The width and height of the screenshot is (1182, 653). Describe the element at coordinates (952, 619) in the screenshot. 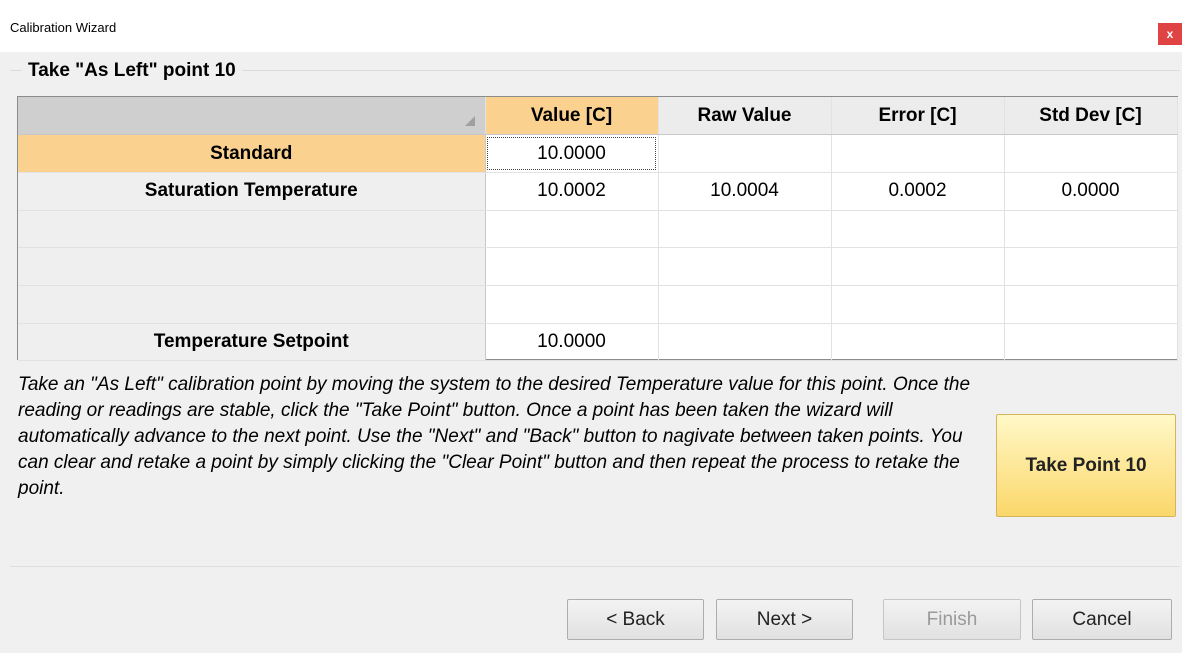

I see `finish-button: Finish` at that location.